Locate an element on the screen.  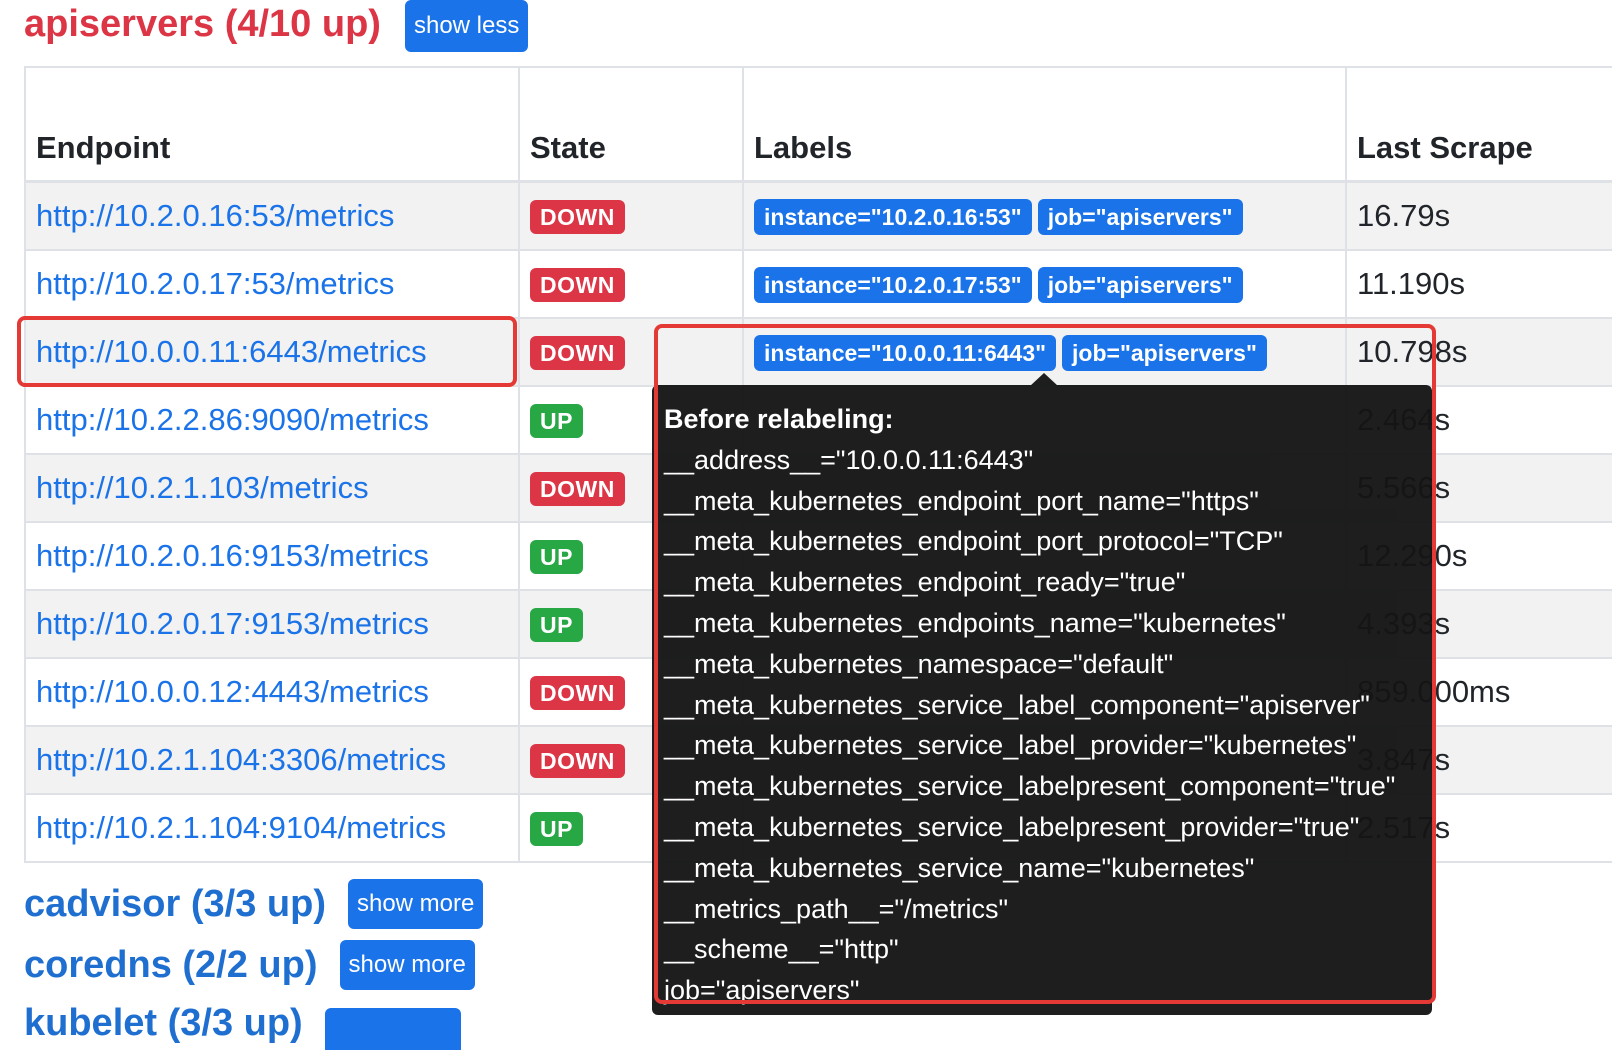
cadvisor-header: cadvisor (3/3 up) show more is located at coordinates (254, 904).